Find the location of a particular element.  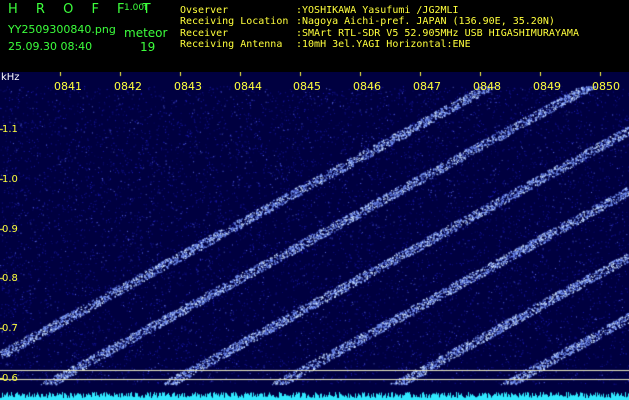

x-tick-label: 0841 is located at coordinates (68, 86).